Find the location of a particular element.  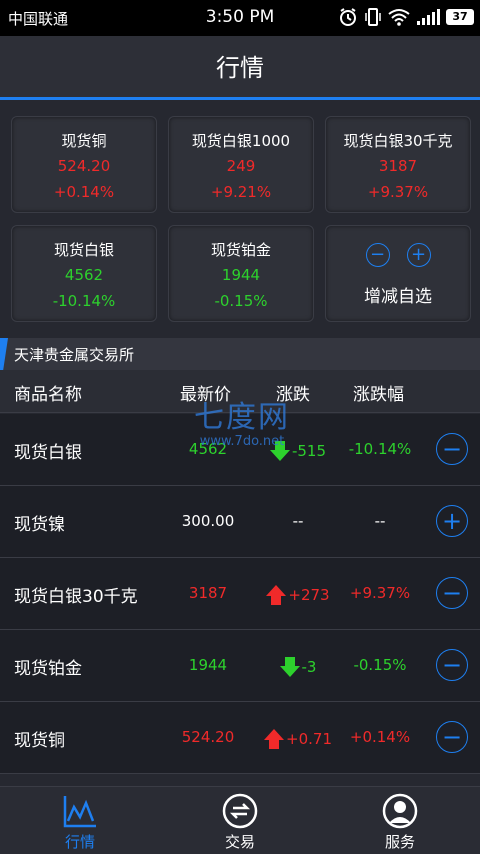

tab-quotes: 行情 is located at coordinates (80, 820).